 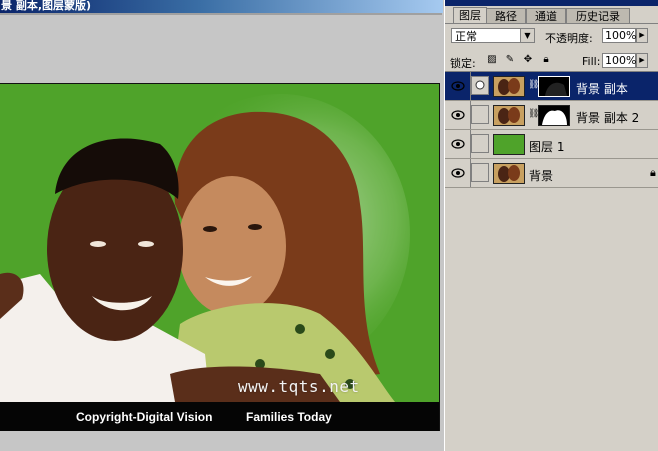 What do you see at coordinates (219, 416) in the screenshot?
I see `caption-bar: Copyright-Digital Vision Families Today` at bounding box center [219, 416].